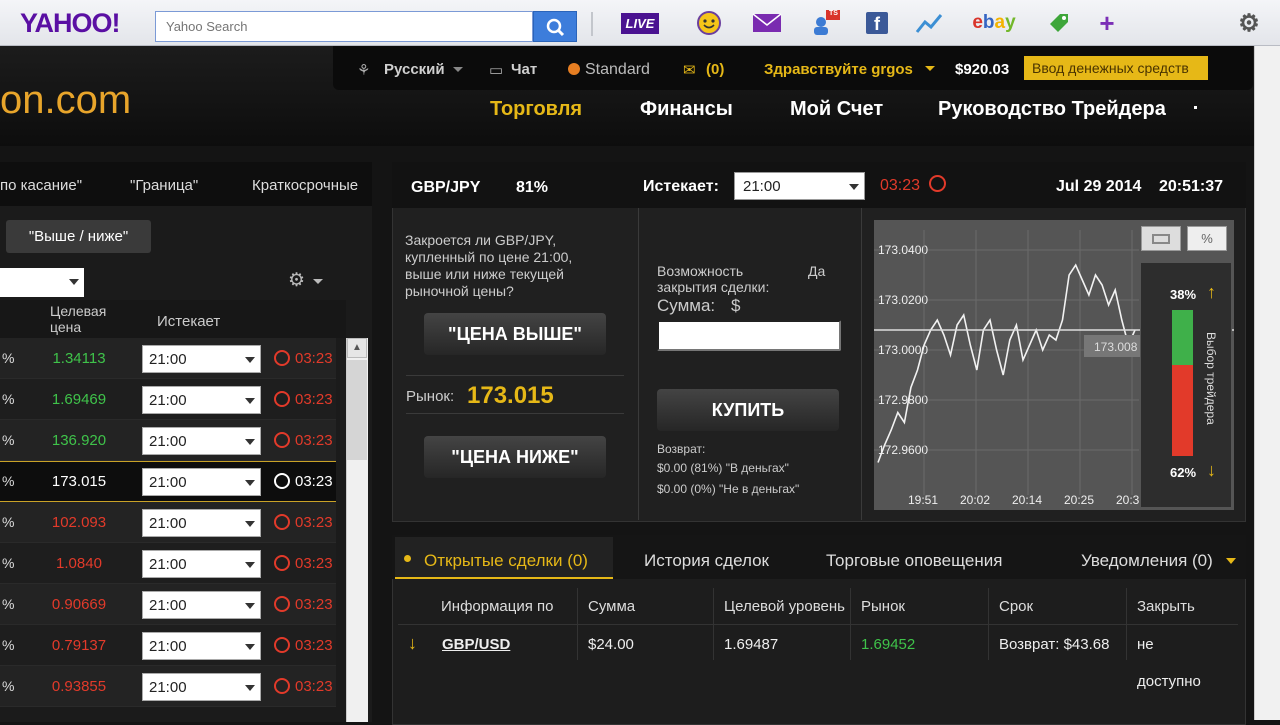 This screenshot has width=1280, height=725. I want to click on tab-boundary: "Граница", so click(164, 185).